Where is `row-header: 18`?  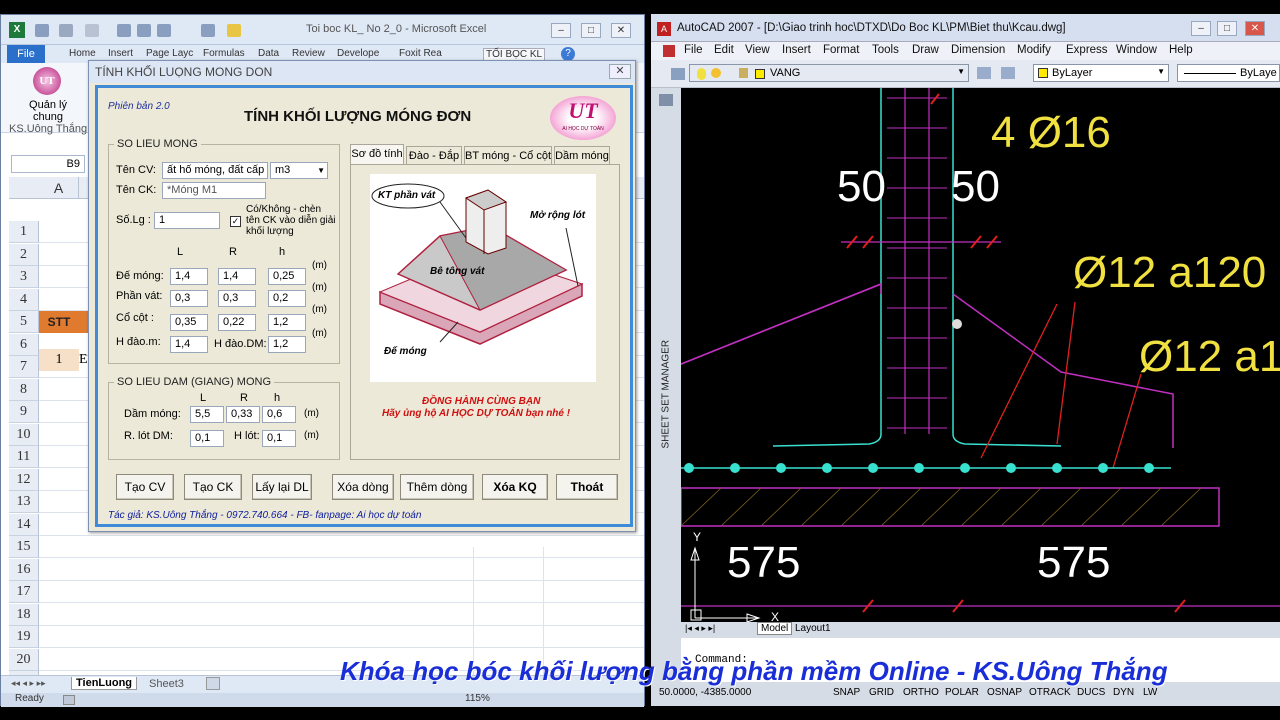 row-header: 18 is located at coordinates (24, 614).